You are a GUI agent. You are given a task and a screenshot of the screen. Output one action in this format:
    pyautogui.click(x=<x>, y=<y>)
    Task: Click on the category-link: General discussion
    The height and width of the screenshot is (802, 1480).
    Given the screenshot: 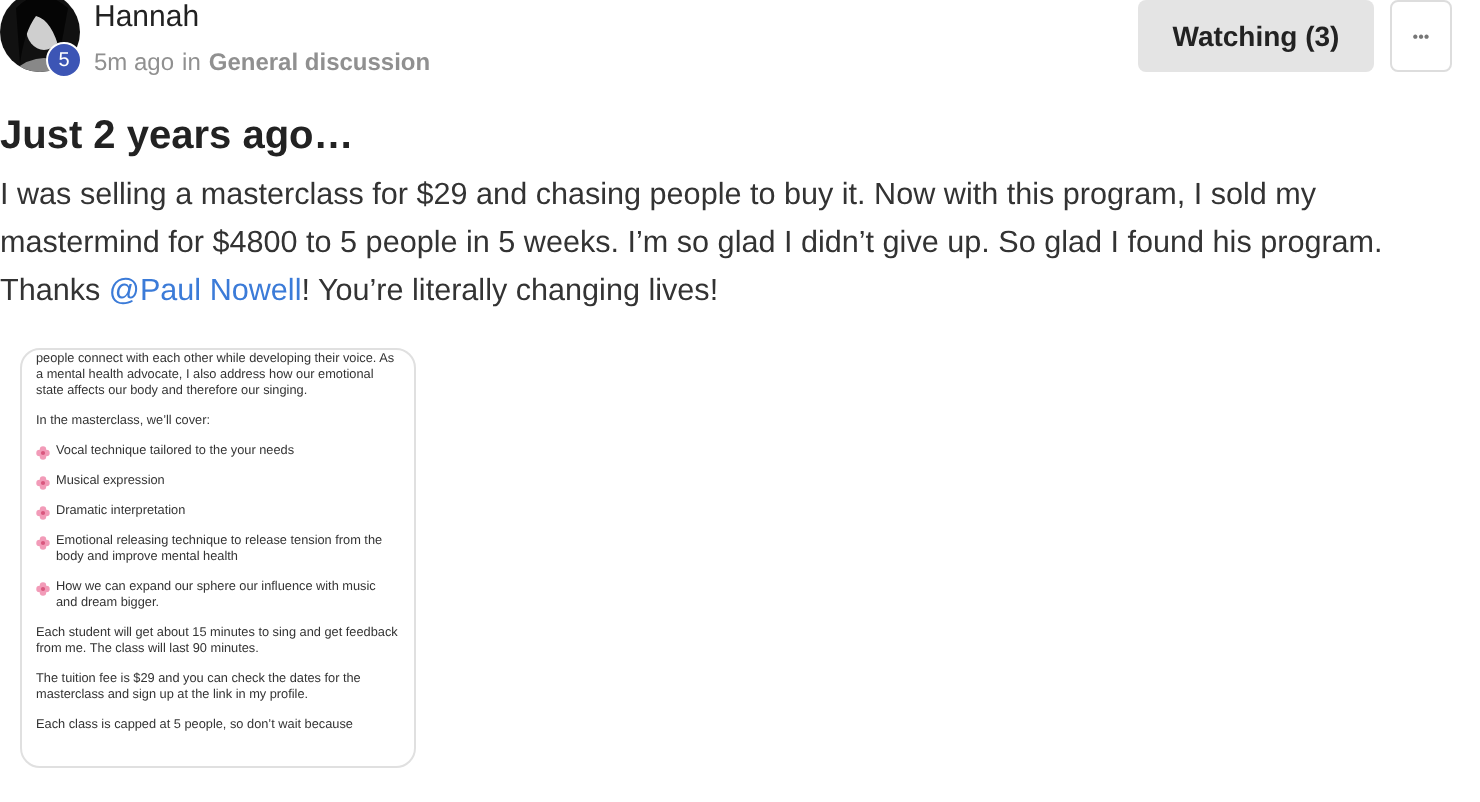 What is the action you would take?
    pyautogui.click(x=319, y=62)
    